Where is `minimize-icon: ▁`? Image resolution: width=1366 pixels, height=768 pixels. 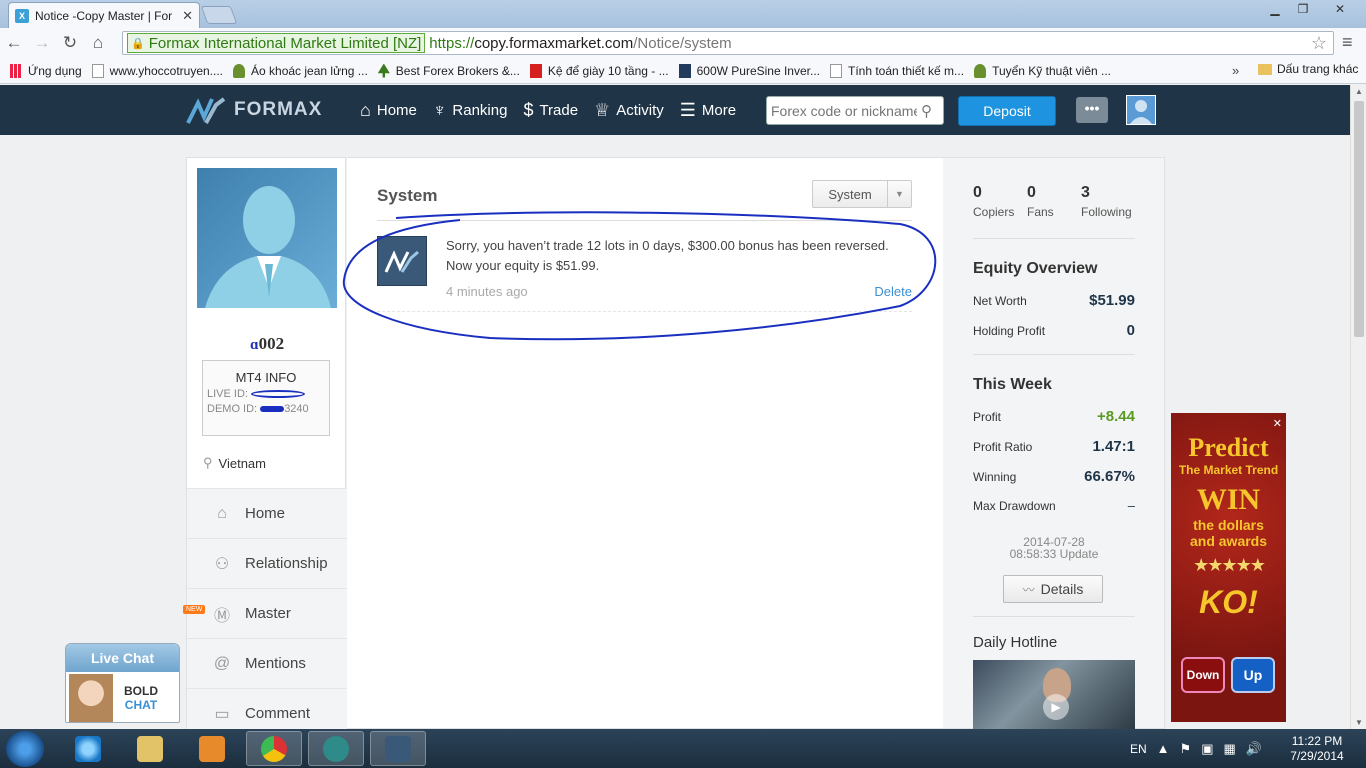 minimize-icon: ▁ is located at coordinates (1275, 9).